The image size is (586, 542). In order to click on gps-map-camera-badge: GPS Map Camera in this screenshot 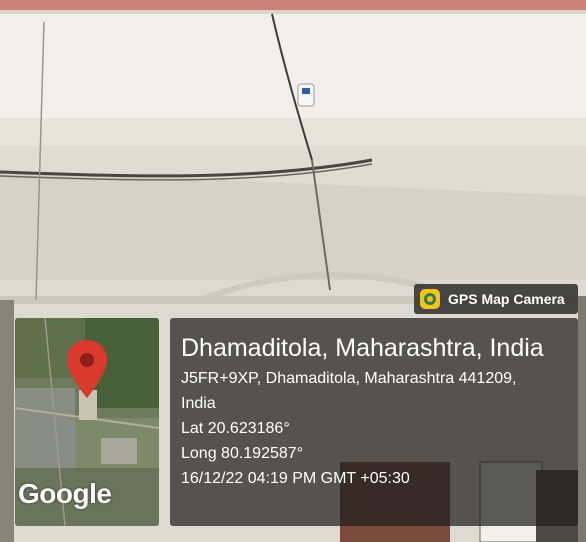, I will do `click(496, 299)`.